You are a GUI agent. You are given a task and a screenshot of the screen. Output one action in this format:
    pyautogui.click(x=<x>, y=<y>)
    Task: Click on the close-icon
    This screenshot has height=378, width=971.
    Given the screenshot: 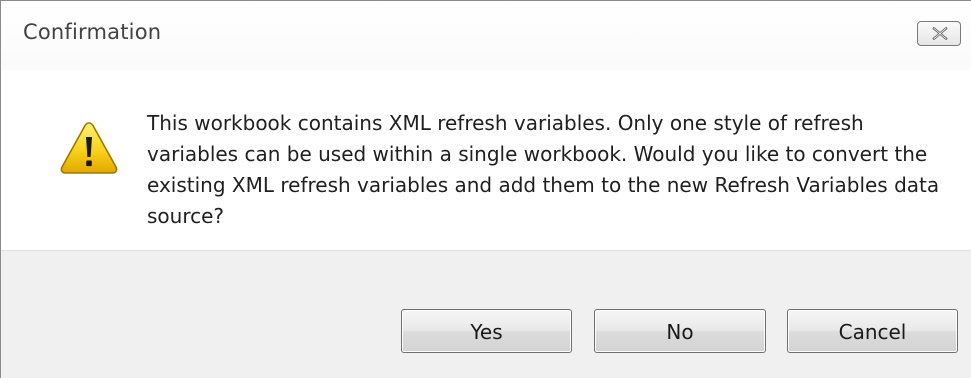 What is the action you would take?
    pyautogui.click(x=940, y=33)
    